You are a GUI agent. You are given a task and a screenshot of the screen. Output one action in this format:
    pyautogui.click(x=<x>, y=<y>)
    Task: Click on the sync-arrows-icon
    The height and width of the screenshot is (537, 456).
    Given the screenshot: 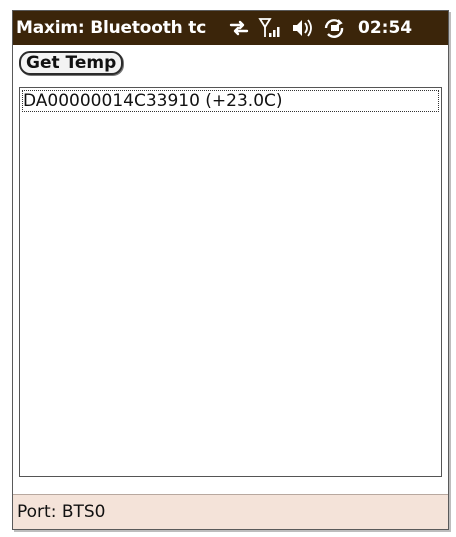 What is the action you would take?
    pyautogui.click(x=239, y=28)
    